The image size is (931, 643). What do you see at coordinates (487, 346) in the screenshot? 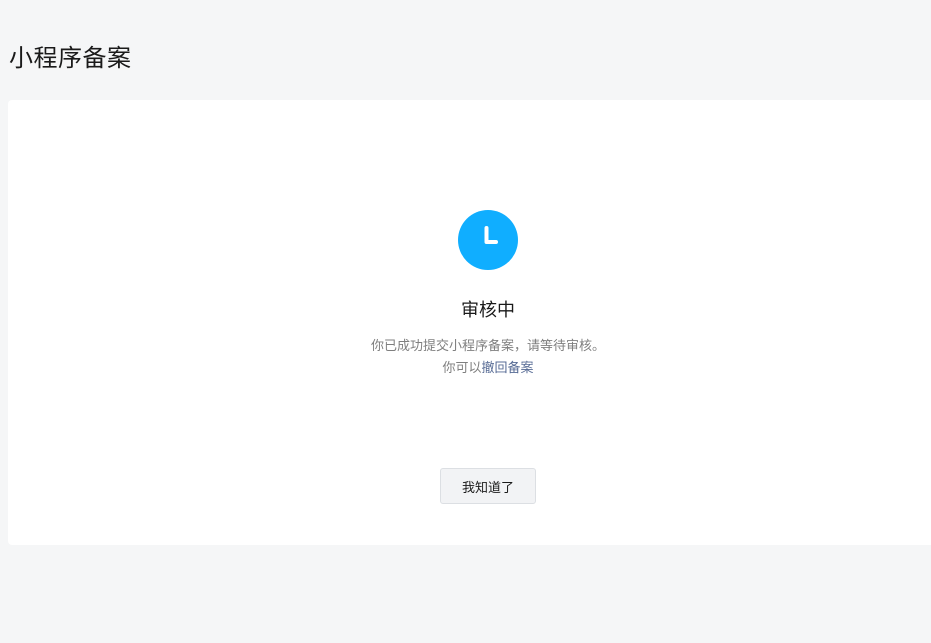
I see `status-description: 你已成功提交小程序备案，请等待审核。` at bounding box center [487, 346].